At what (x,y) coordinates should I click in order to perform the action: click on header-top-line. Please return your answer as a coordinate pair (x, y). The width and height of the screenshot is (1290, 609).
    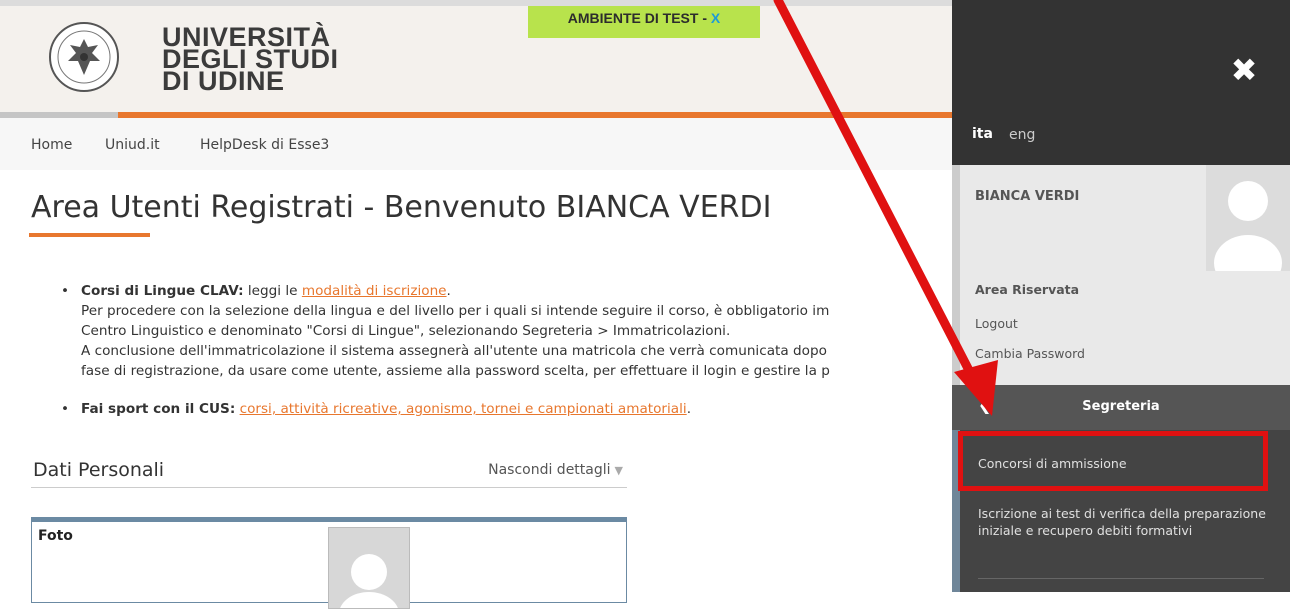
    Looking at the image, I should click on (476, 3).